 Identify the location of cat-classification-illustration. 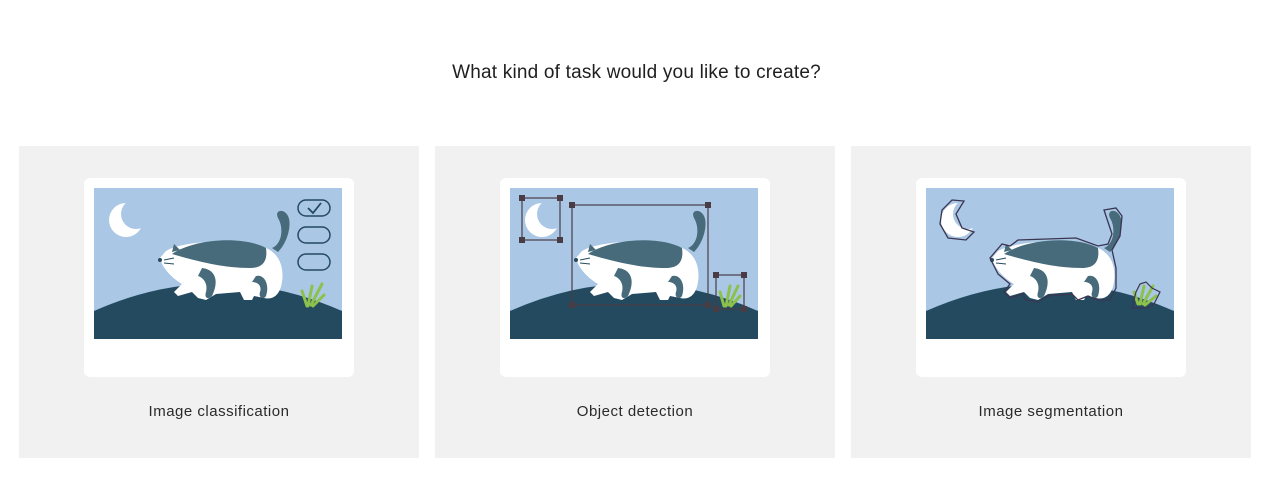
(218, 263).